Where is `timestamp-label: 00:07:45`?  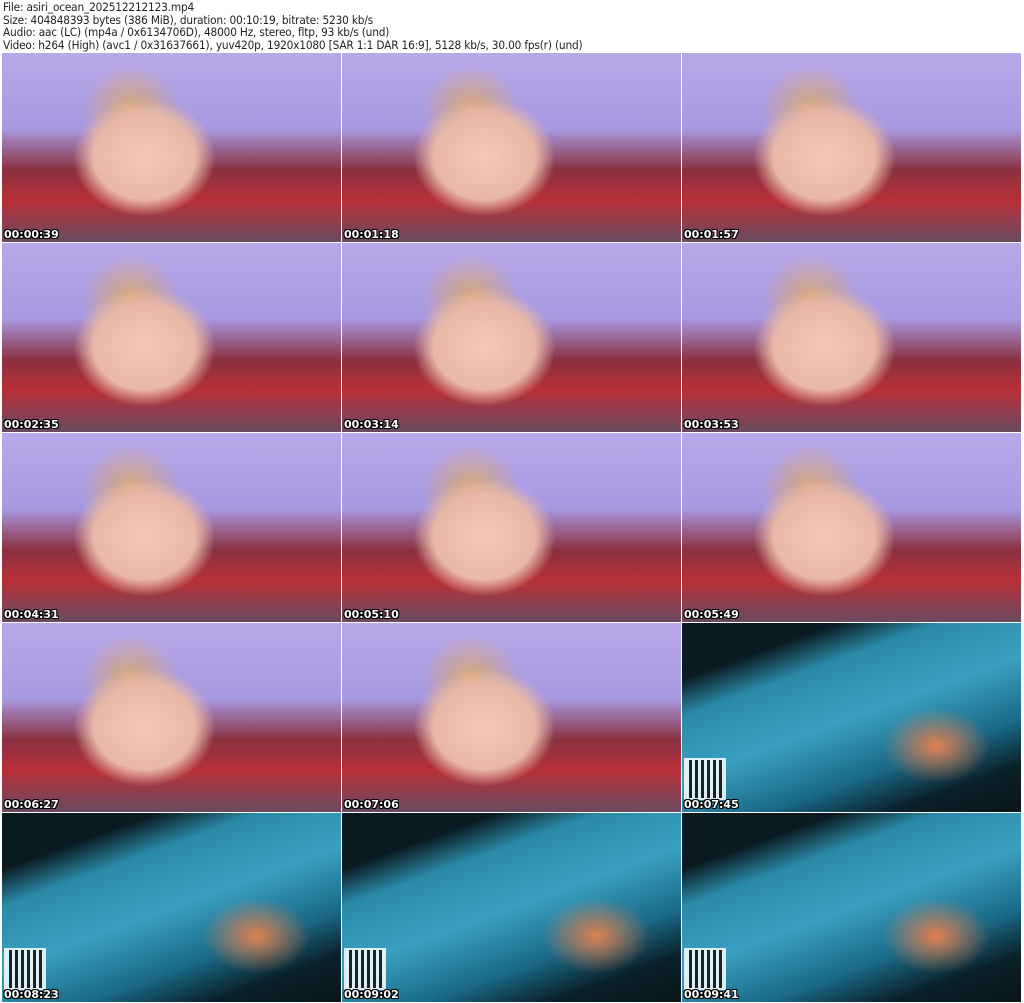 timestamp-label: 00:07:45 is located at coordinates (711, 804).